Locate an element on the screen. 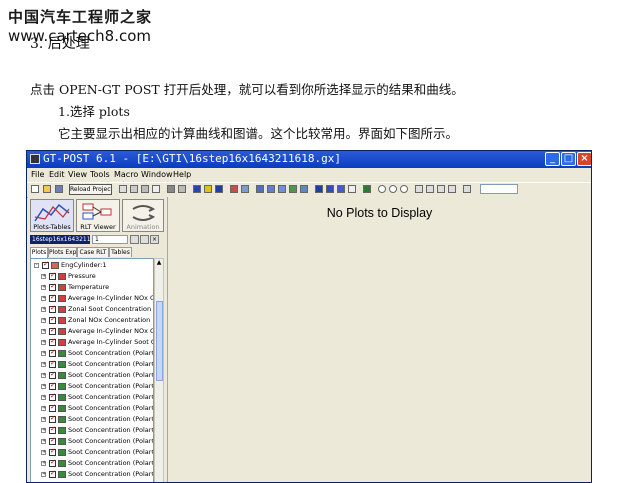 The image size is (624, 483). close-button: × is located at coordinates (584, 159).